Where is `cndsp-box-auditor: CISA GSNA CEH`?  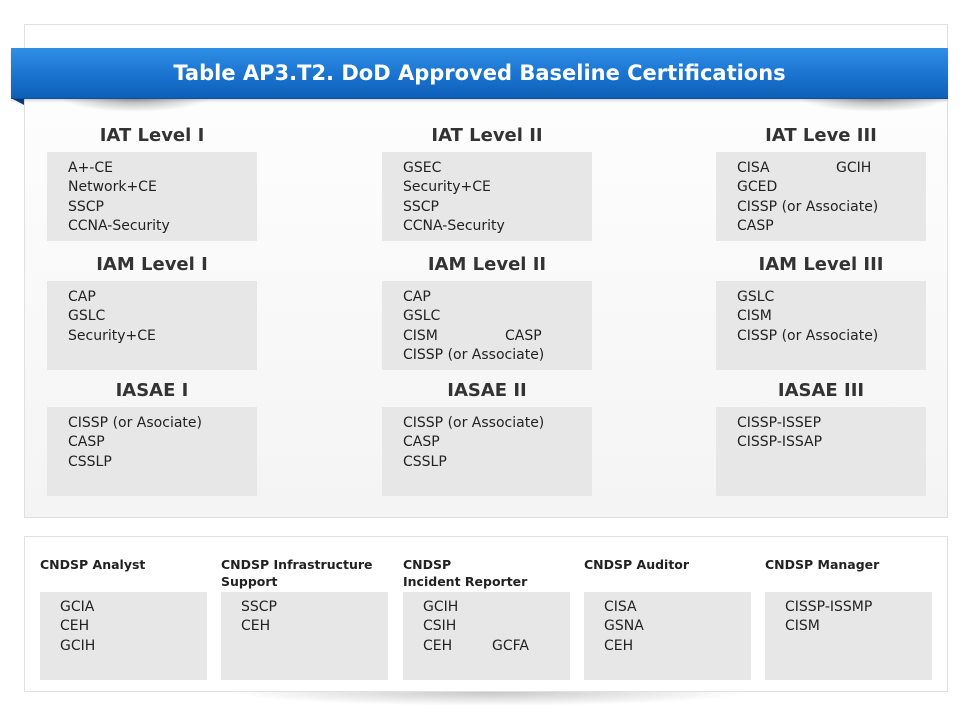 cndsp-box-auditor: CISA GSNA CEH is located at coordinates (667, 636).